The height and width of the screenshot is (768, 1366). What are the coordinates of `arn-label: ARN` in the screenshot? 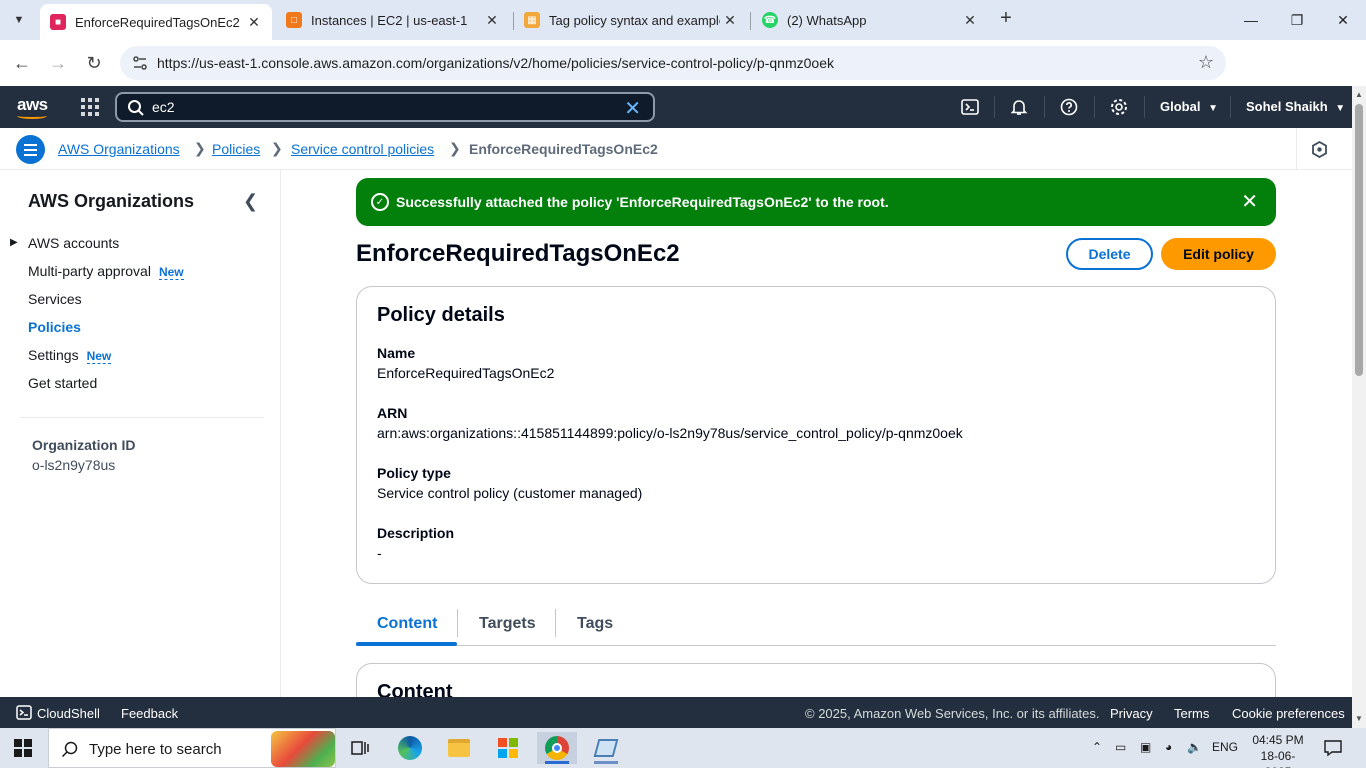 It's located at (392, 413).